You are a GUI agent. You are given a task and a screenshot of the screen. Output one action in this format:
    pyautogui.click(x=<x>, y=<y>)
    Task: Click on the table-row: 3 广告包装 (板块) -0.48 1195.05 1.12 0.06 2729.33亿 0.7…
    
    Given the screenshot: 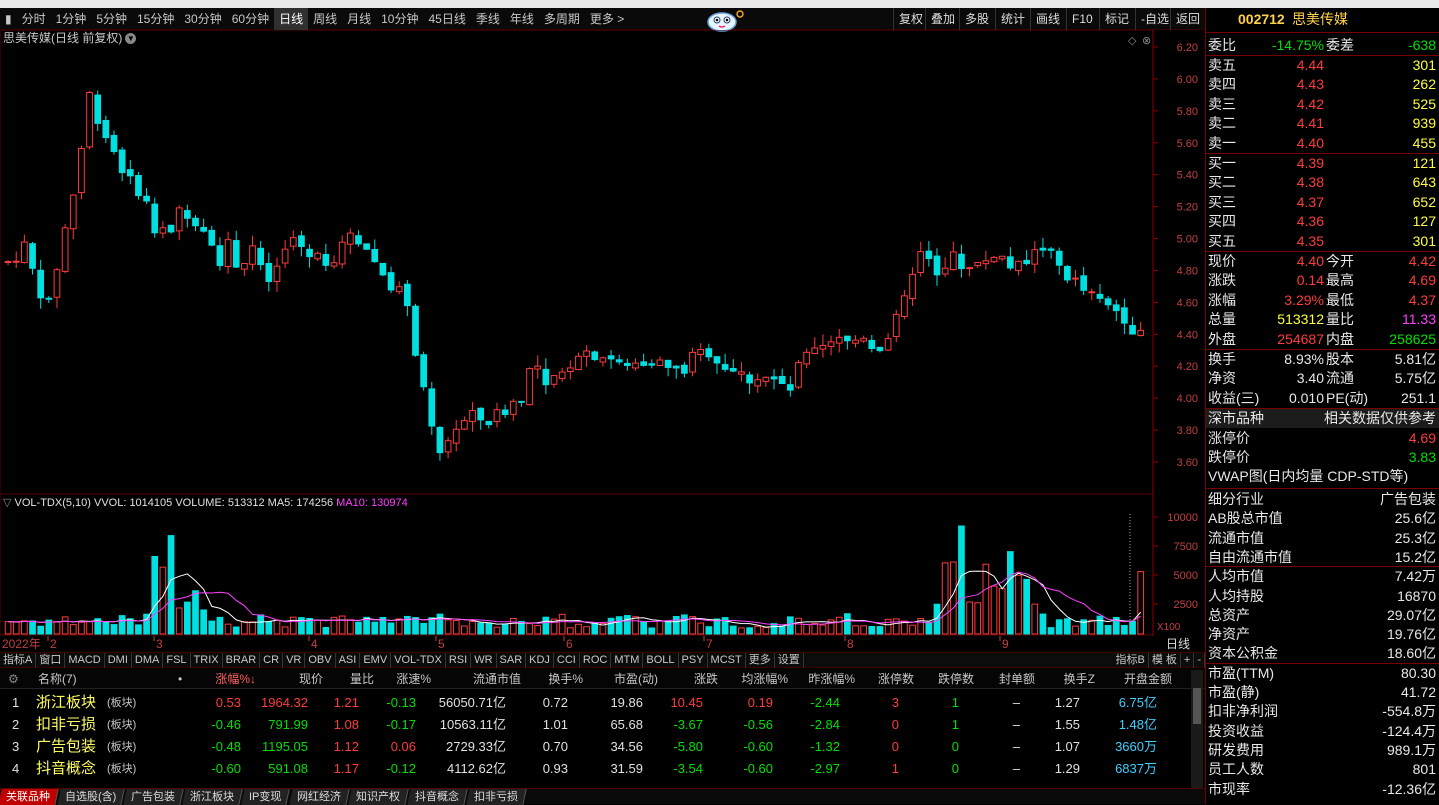 What is the action you would take?
    pyautogui.click(x=595, y=747)
    